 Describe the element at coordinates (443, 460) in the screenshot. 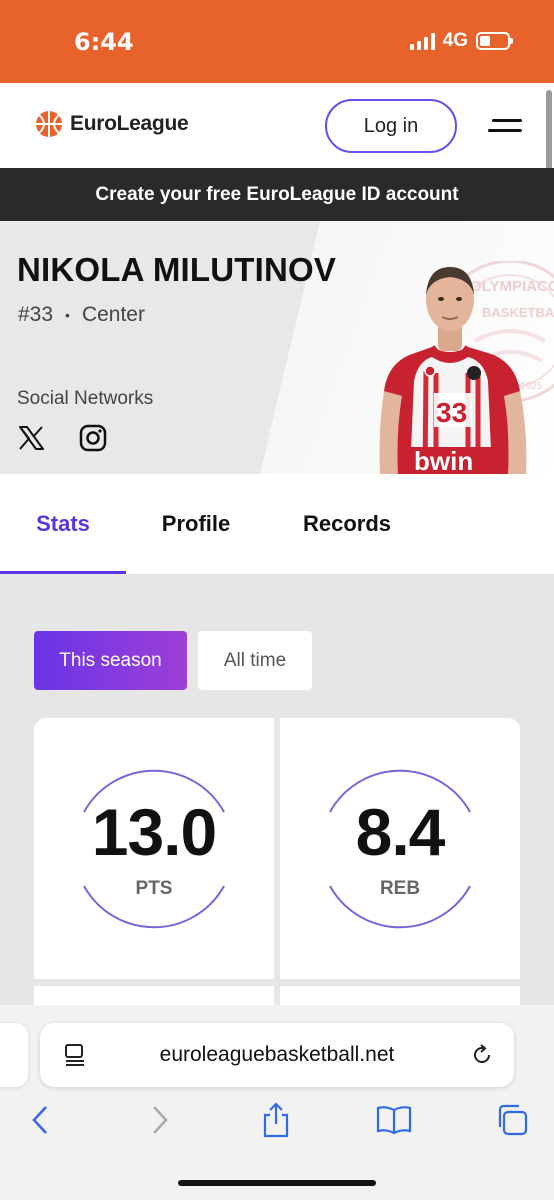

I see `svg-text: bwin` at that location.